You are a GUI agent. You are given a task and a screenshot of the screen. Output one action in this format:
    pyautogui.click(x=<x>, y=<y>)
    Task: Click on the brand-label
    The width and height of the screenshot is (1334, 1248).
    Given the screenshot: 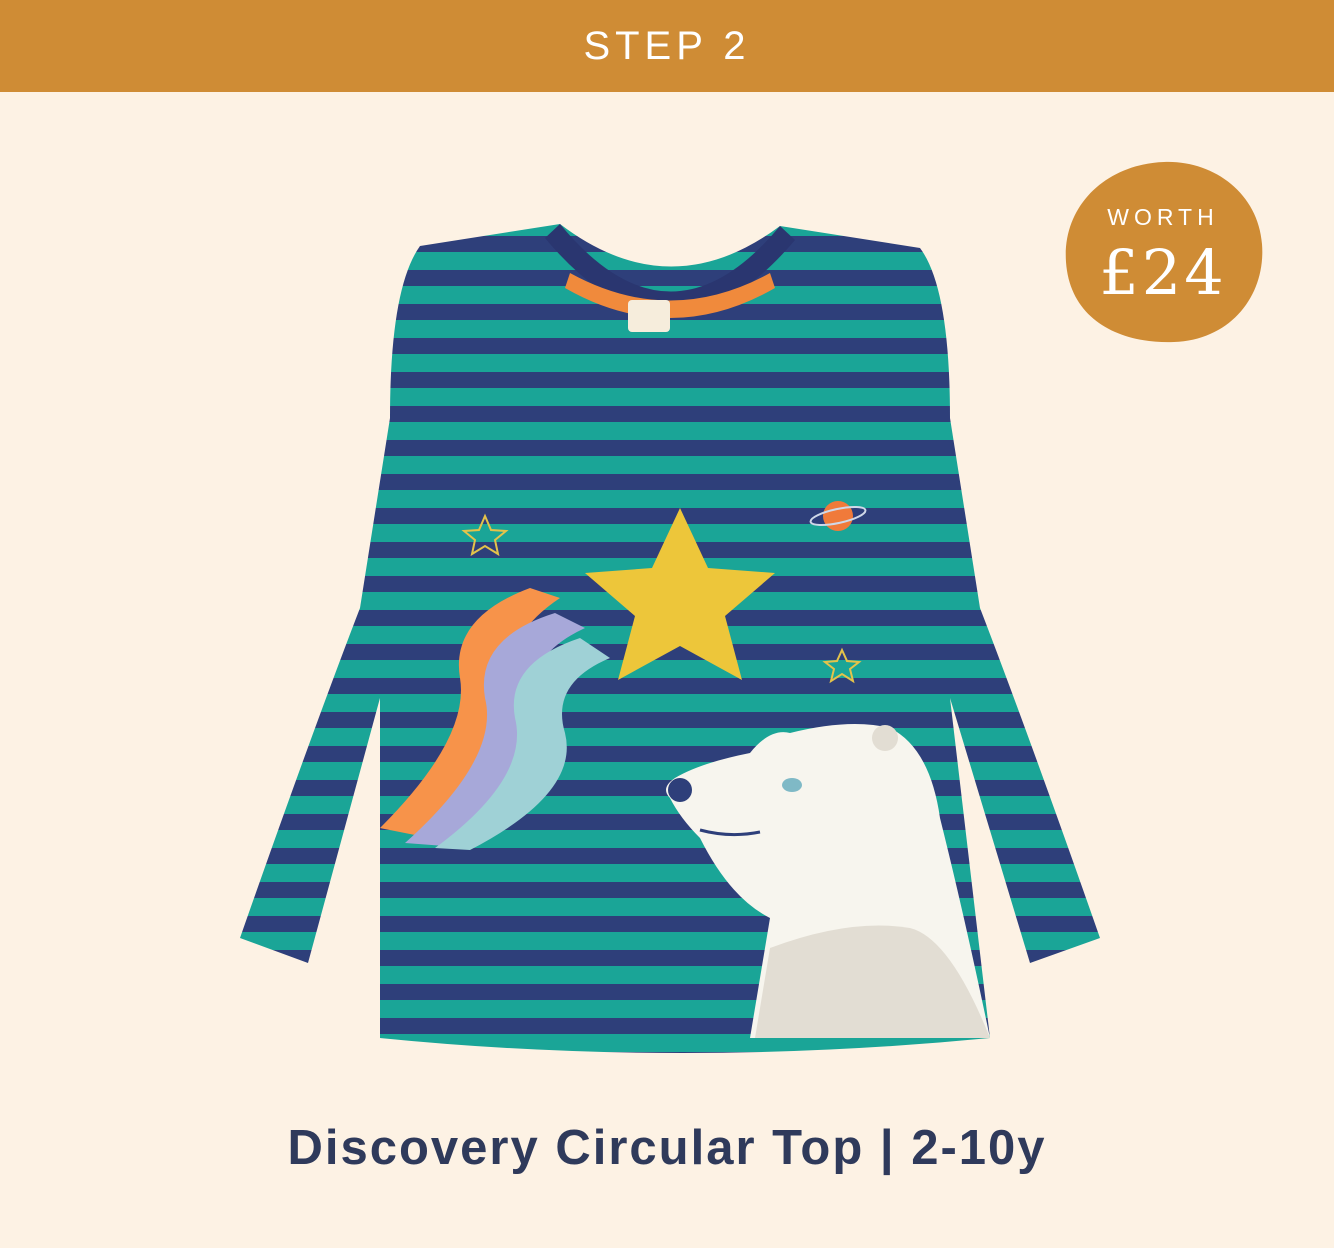 What is the action you would take?
    pyautogui.click(x=649, y=316)
    